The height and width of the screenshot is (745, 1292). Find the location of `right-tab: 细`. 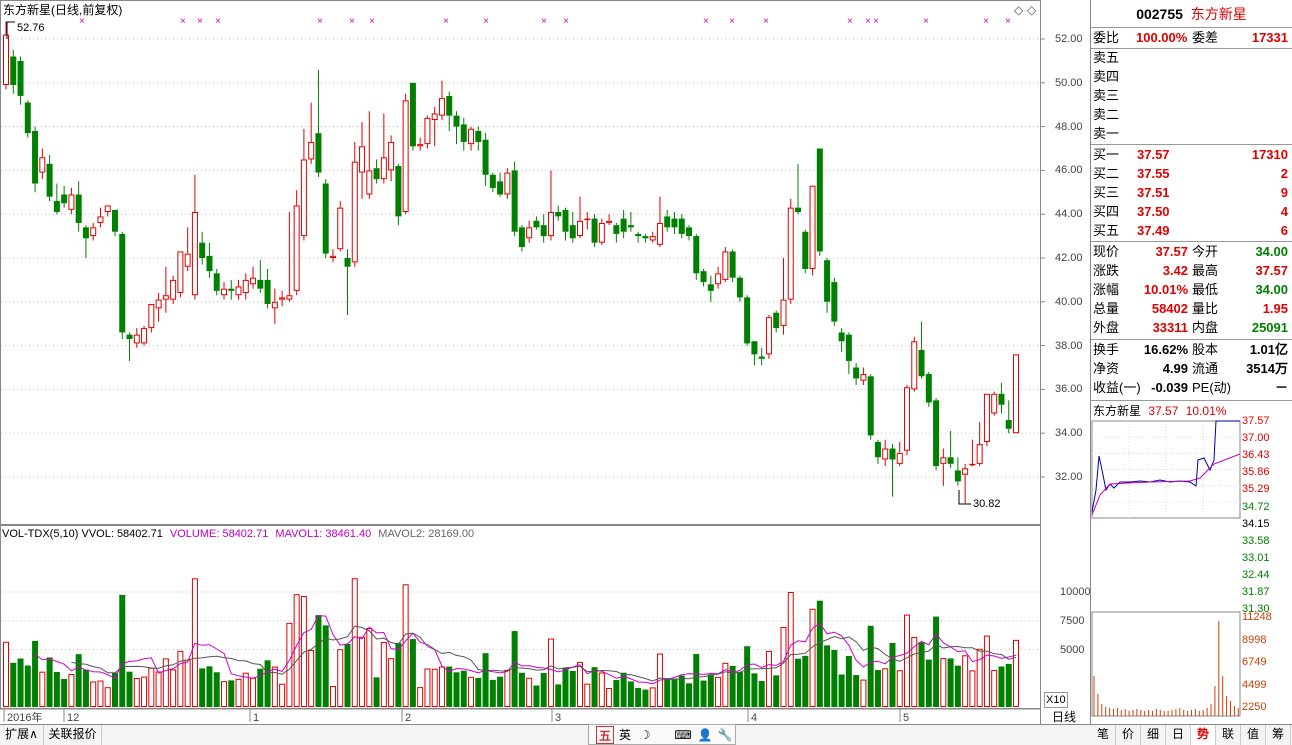

right-tab: 细 is located at coordinates (1153, 735).